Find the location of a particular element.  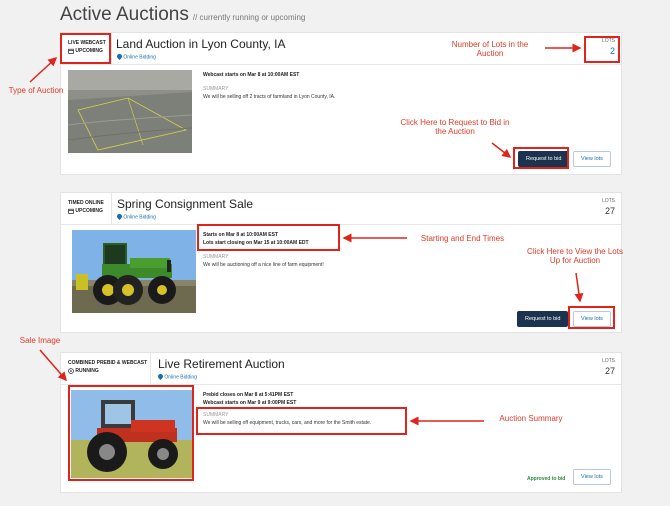

arrow-request is located at coordinates (501, 150).